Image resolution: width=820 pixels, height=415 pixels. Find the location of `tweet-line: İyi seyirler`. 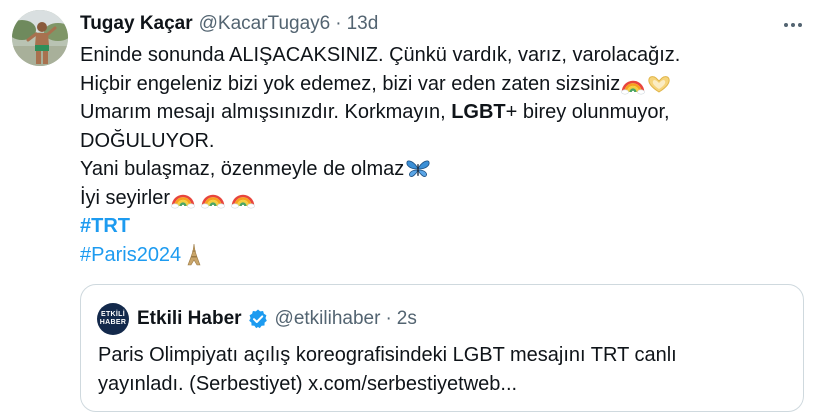

tweet-line: İyi seyirler is located at coordinates (445, 198).